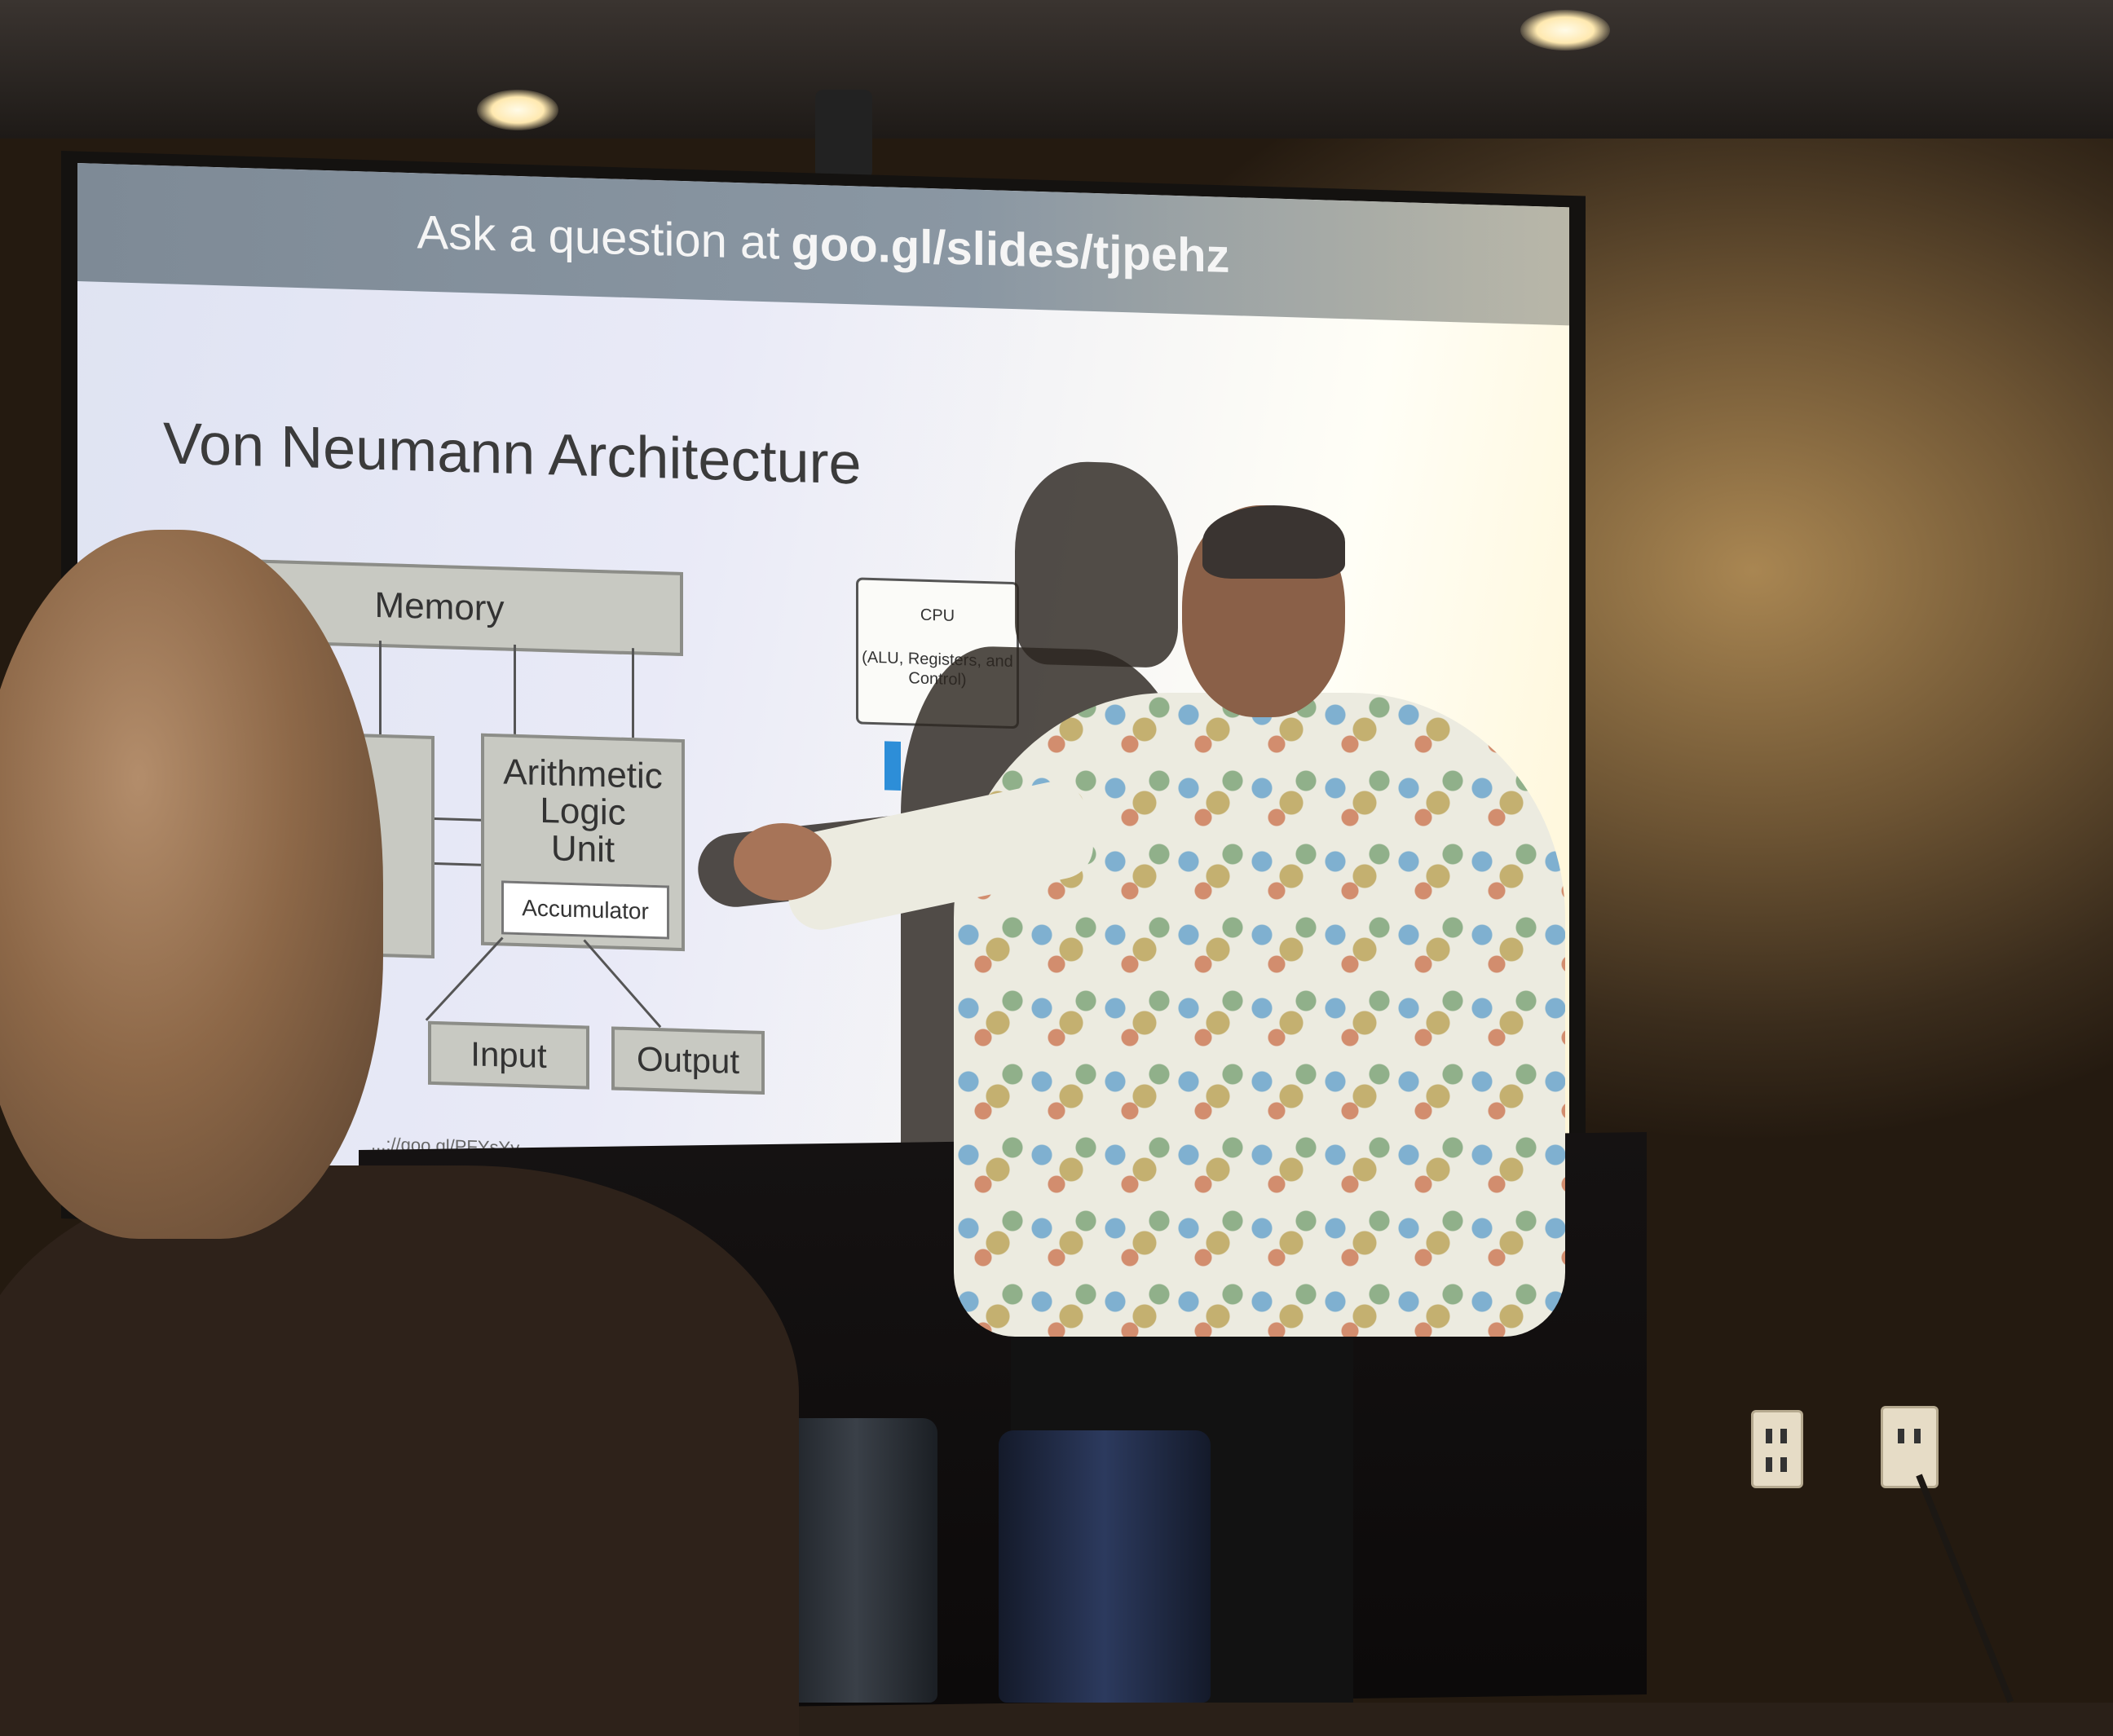 The width and height of the screenshot is (2113, 1736). What do you see at coordinates (583, 774) in the screenshot?
I see `alu-label-line1: Arithmetic` at bounding box center [583, 774].